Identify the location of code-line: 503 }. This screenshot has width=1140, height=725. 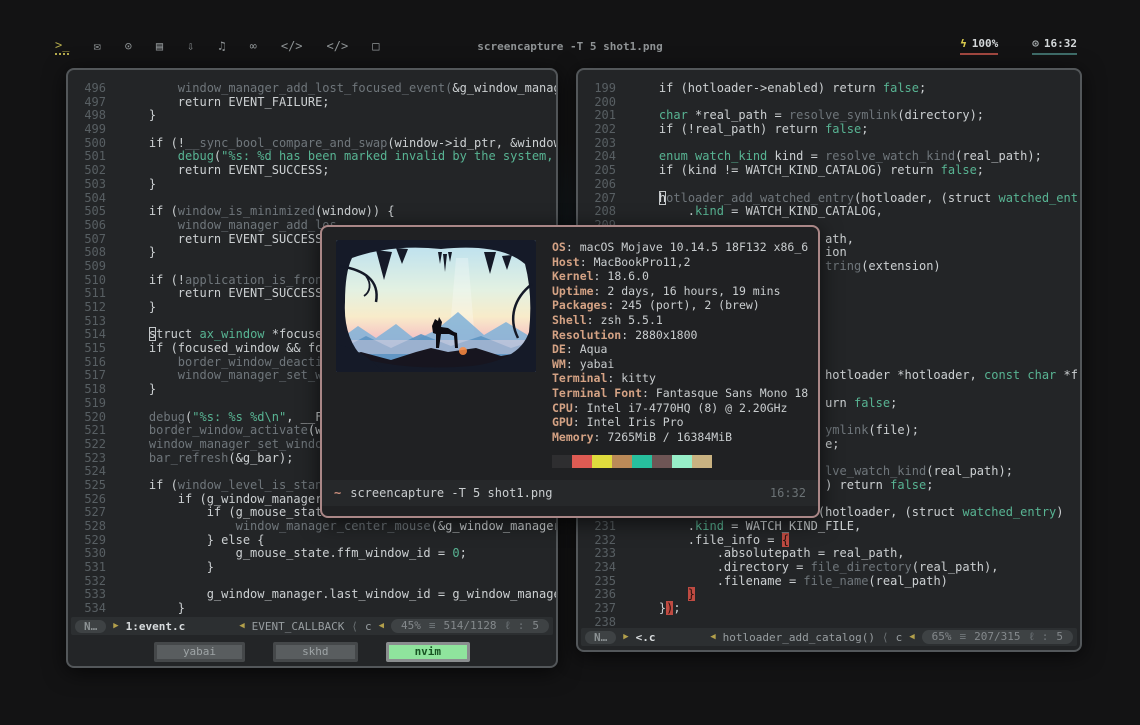
(316, 184).